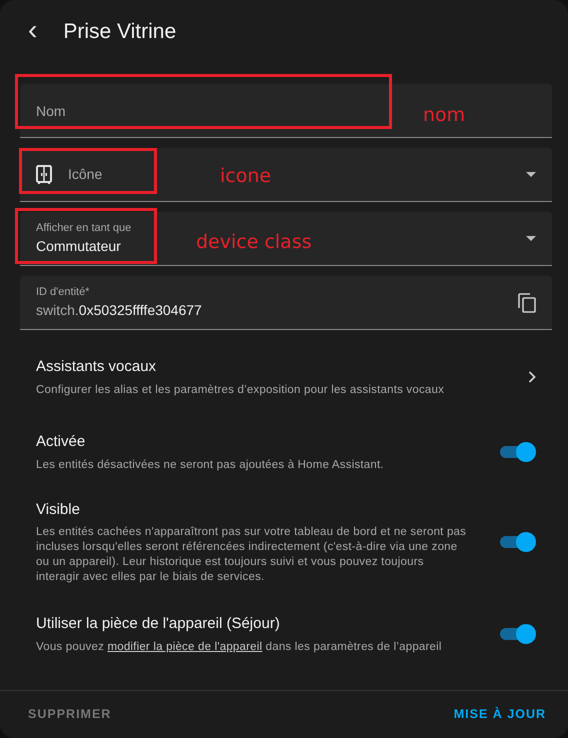 This screenshot has height=738, width=568. Describe the element at coordinates (254, 242) in the screenshot. I see `annotation-label: device class` at that location.